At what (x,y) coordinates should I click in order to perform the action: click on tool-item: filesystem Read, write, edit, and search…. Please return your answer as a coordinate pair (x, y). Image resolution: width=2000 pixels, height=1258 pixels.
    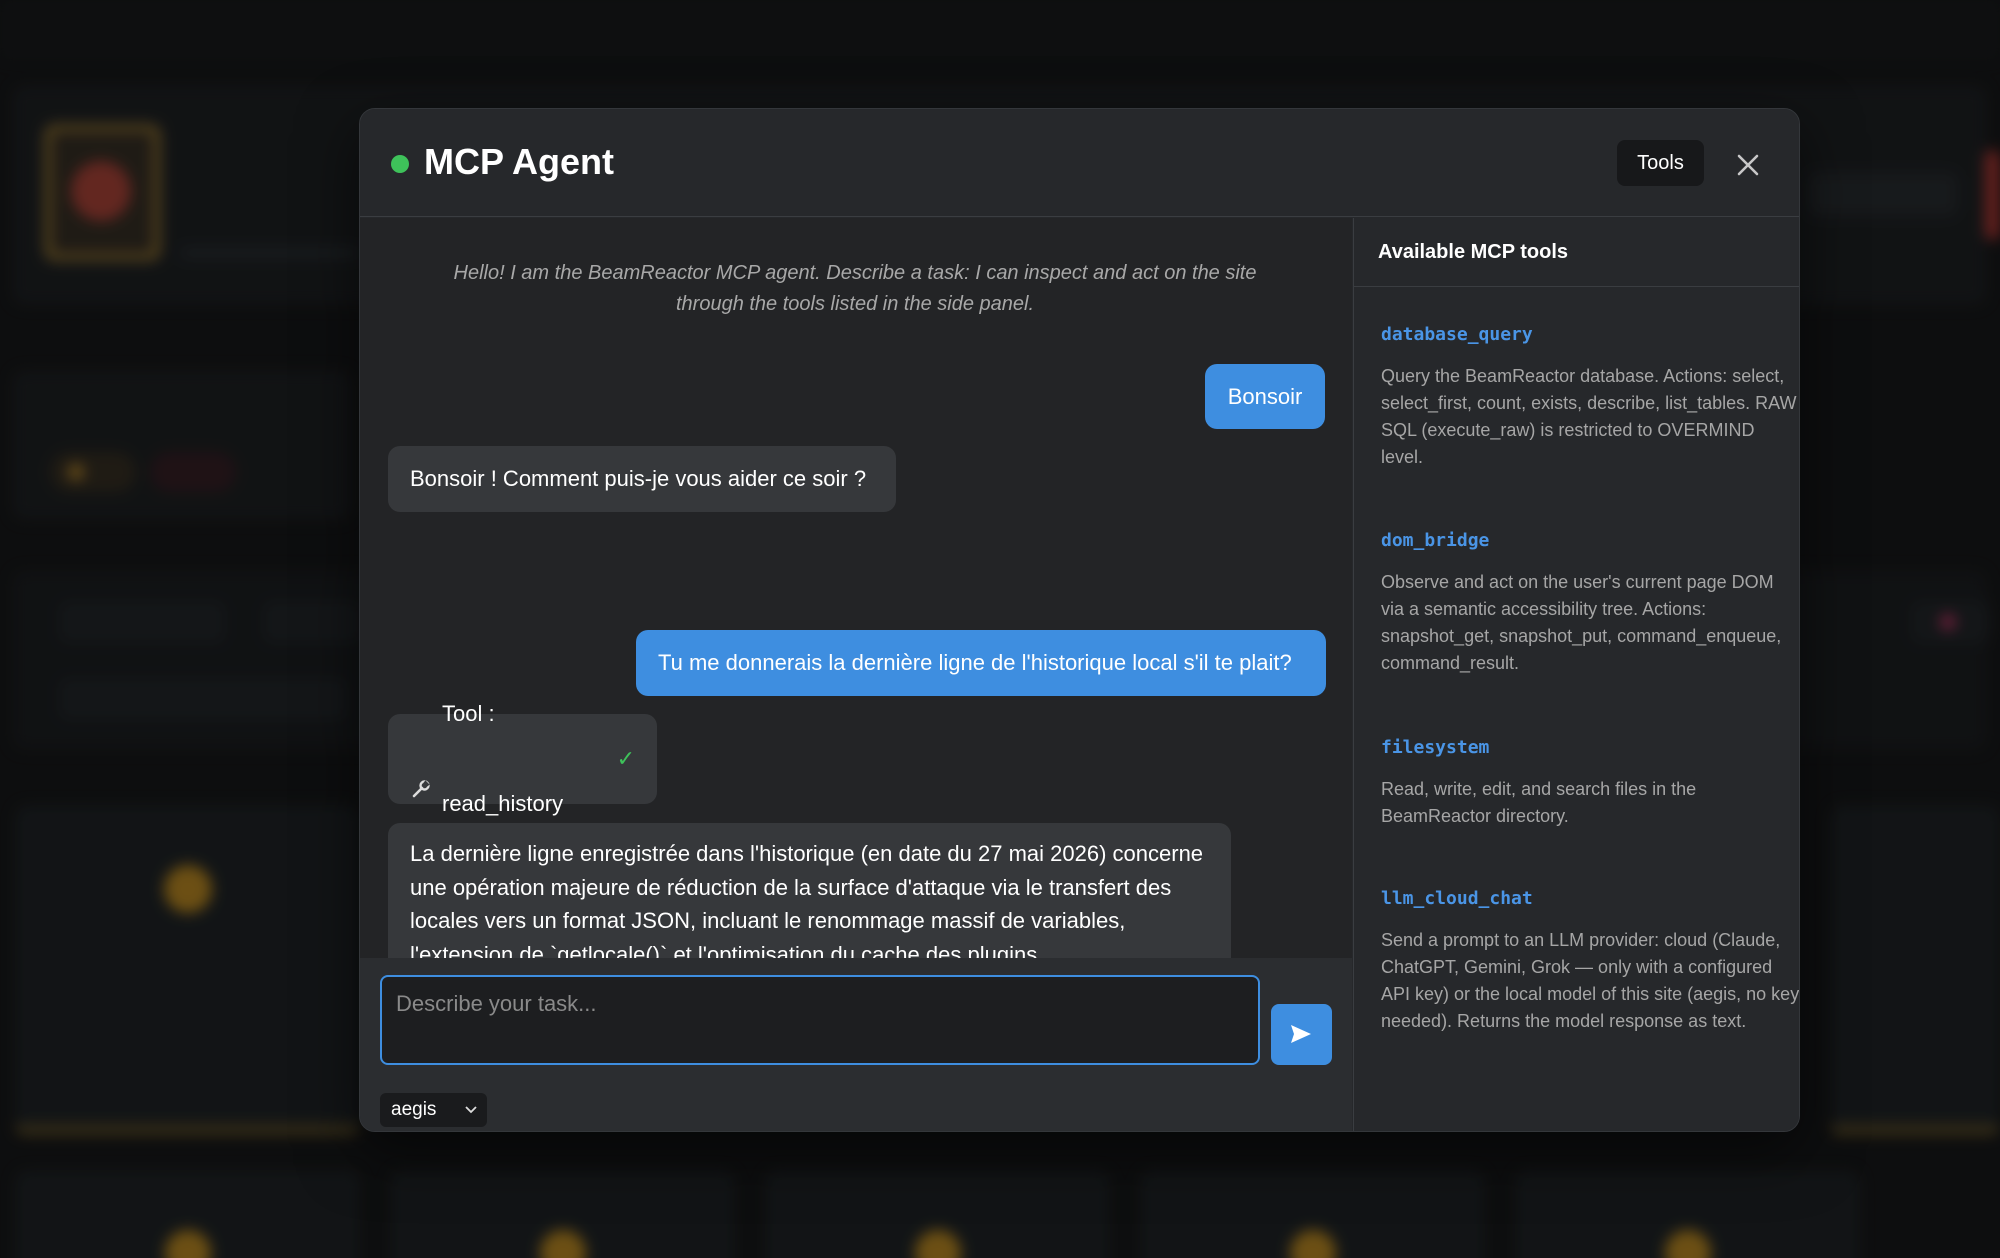
    Looking at the image, I should click on (1590, 783).